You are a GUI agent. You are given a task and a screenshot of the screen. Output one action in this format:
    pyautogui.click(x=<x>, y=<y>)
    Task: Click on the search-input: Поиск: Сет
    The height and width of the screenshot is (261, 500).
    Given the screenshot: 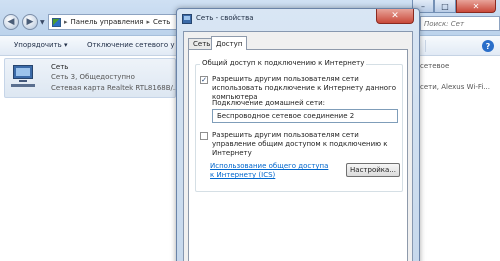 What is the action you would take?
    pyautogui.click(x=460, y=23)
    